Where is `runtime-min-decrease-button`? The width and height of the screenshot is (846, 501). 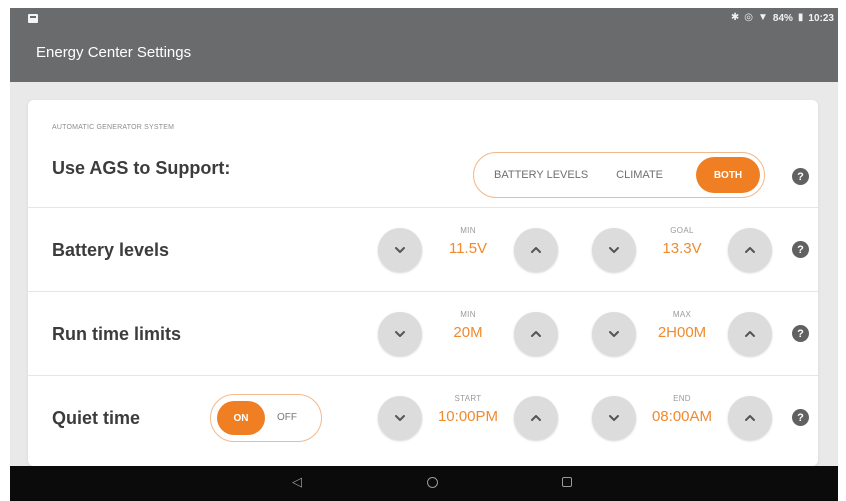
runtime-min-decrease-button is located at coordinates (400, 334).